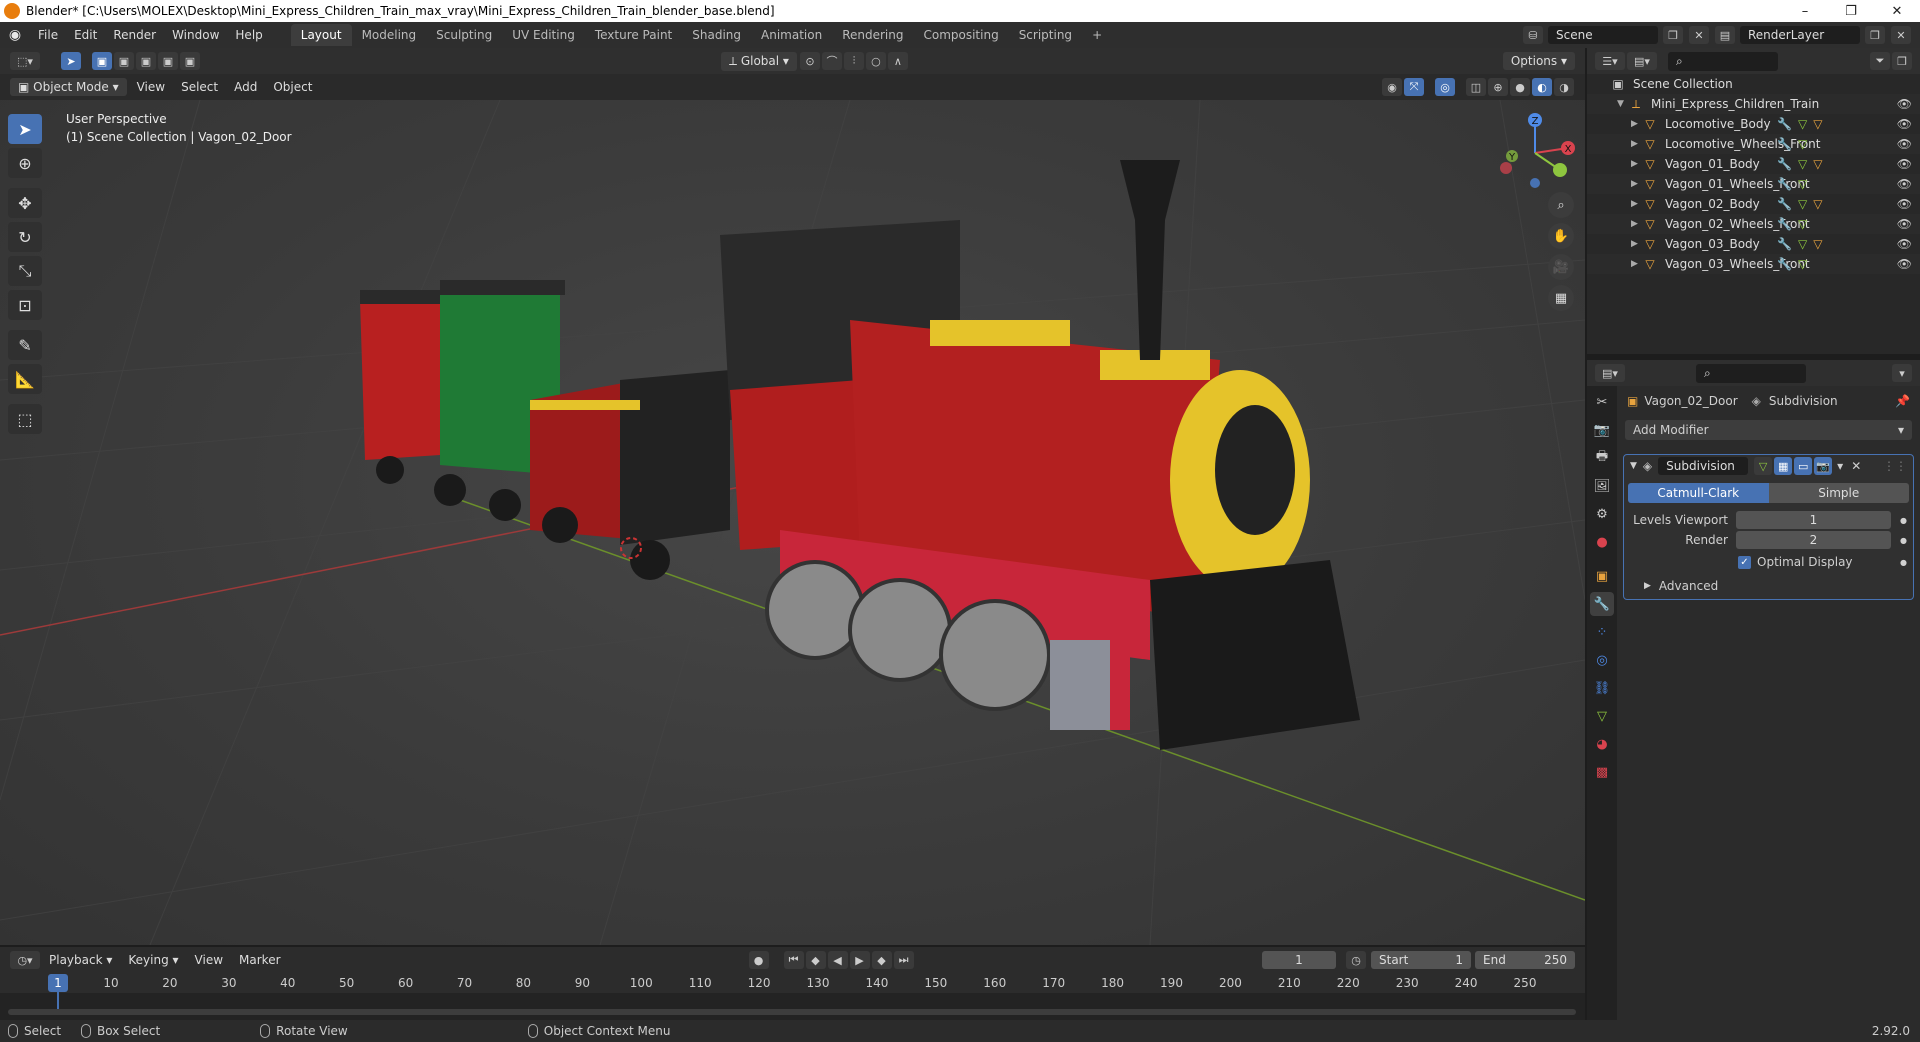 This screenshot has width=1920, height=1042. What do you see at coordinates (1805, 11) in the screenshot?
I see `minimize-button: –` at bounding box center [1805, 11].